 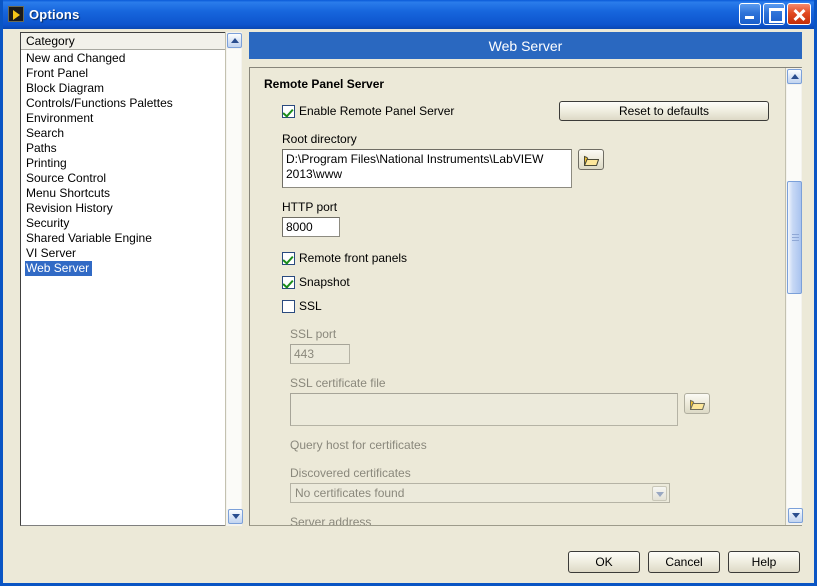 What do you see at coordinates (66, 88) in the screenshot?
I see `sidebar-item-block-diagram: Block Diagram` at bounding box center [66, 88].